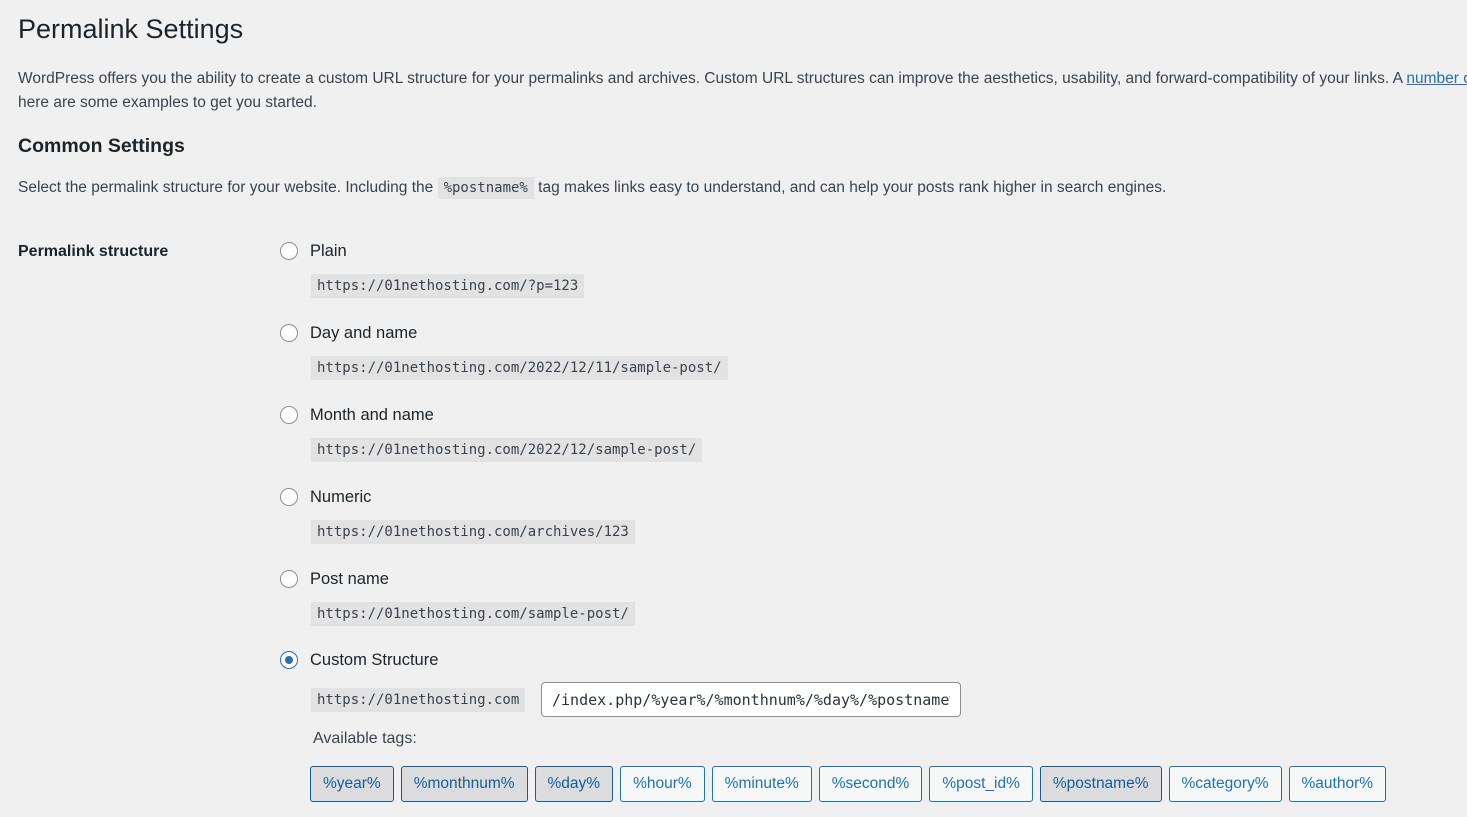 Image resolution: width=1467 pixels, height=817 pixels. Describe the element at coordinates (374, 660) in the screenshot. I see `option-custom-structure-label: Custom Structure` at that location.